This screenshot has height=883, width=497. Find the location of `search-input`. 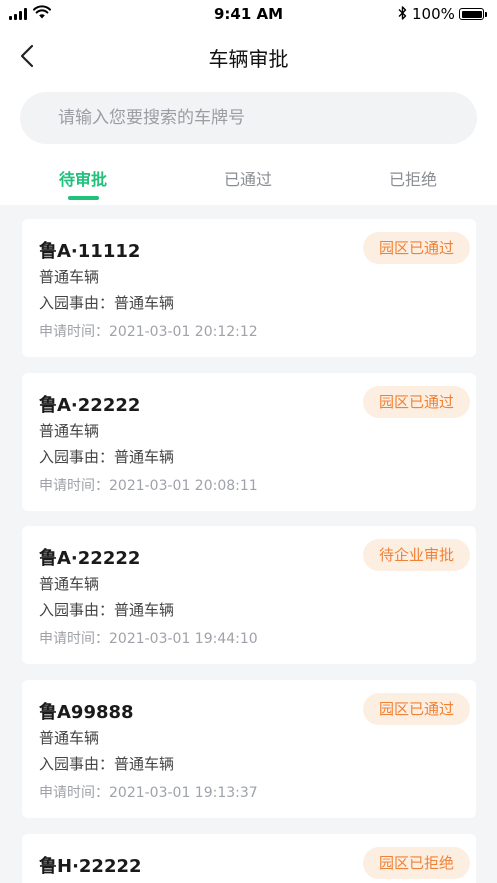

search-input is located at coordinates (248, 118).